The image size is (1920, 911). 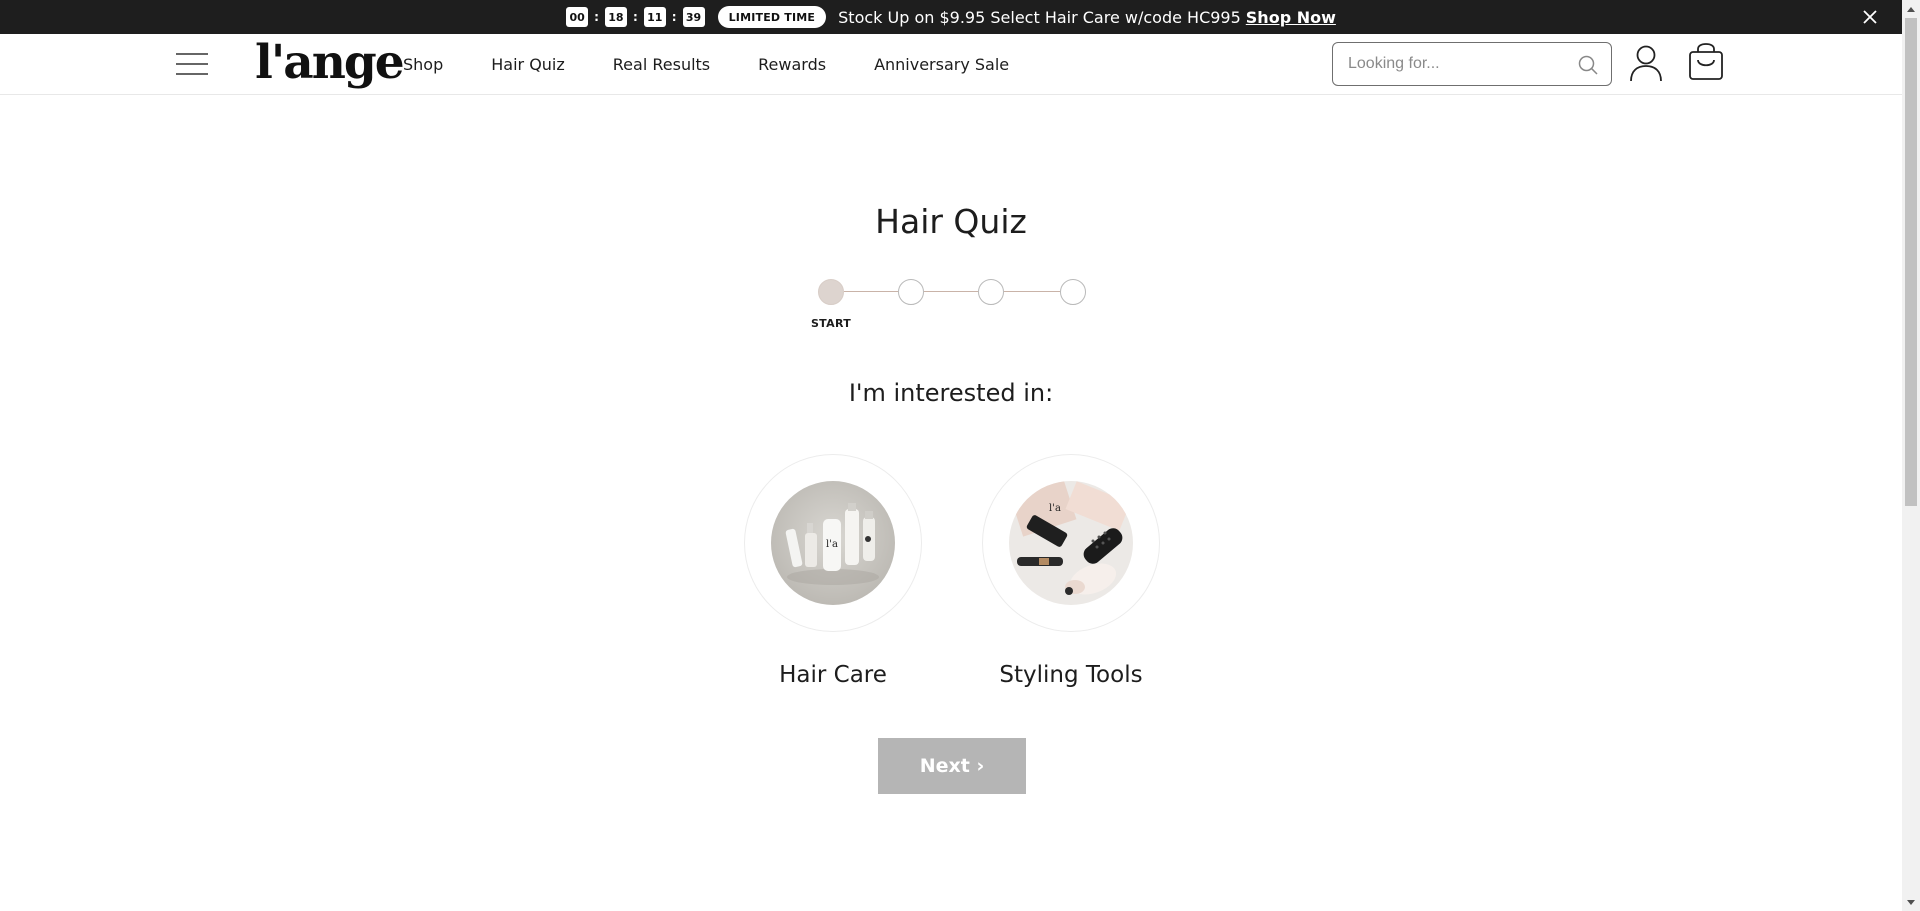 What do you see at coordinates (330, 63) in the screenshot?
I see `brand-logo: l'ange` at bounding box center [330, 63].